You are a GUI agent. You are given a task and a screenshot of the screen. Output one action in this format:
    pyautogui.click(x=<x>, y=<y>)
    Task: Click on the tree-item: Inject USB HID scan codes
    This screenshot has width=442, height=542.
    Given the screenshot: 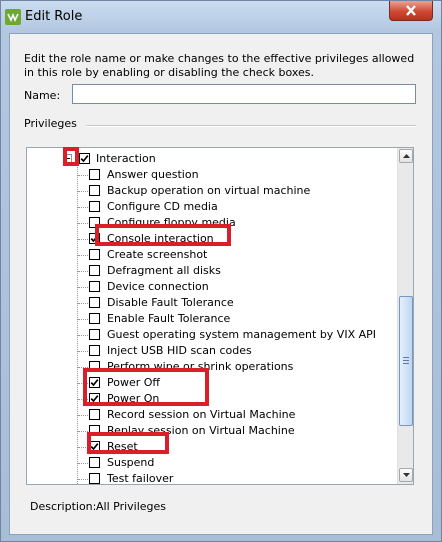 What is the action you would take?
    pyautogui.click(x=212, y=351)
    